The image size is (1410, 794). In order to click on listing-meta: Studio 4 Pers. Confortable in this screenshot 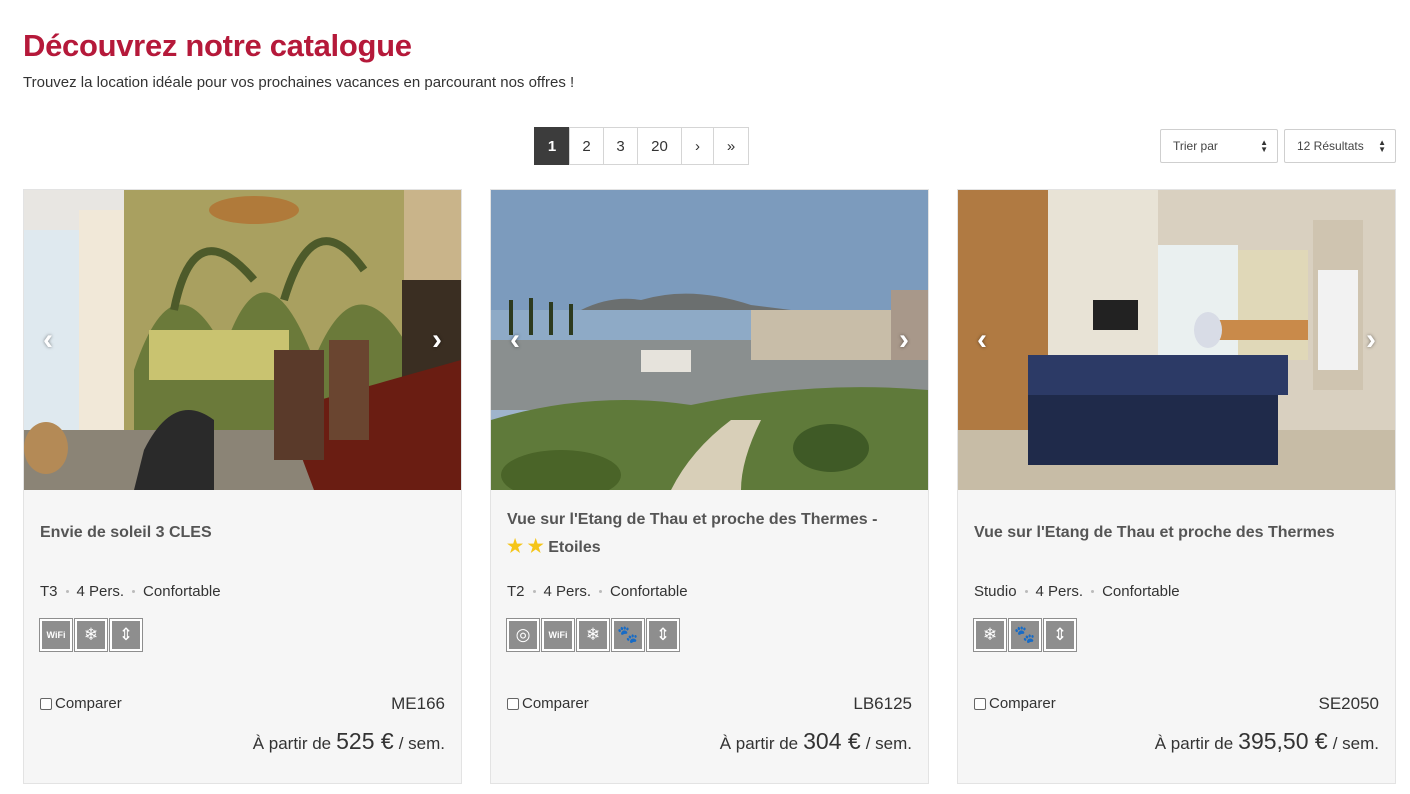, I will do `click(1077, 591)`.